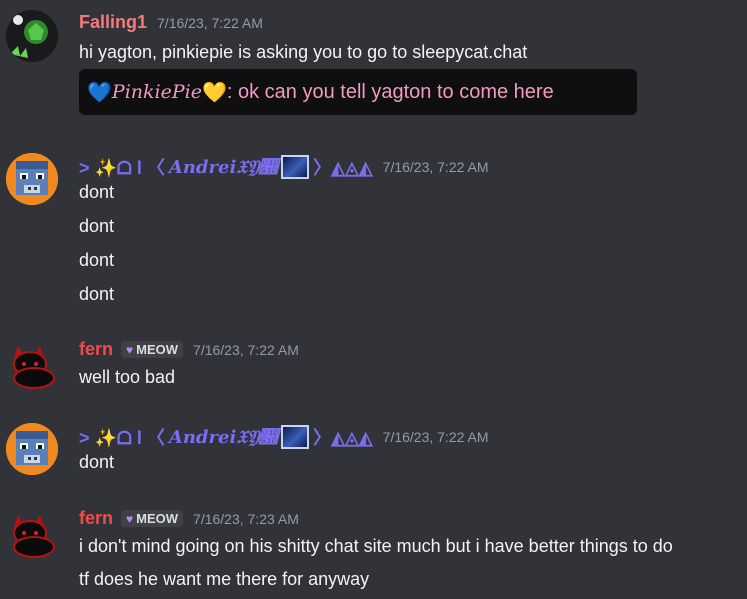  What do you see at coordinates (390, 91) in the screenshot?
I see `embed-text: : ok can you tell yagton to come here` at bounding box center [390, 91].